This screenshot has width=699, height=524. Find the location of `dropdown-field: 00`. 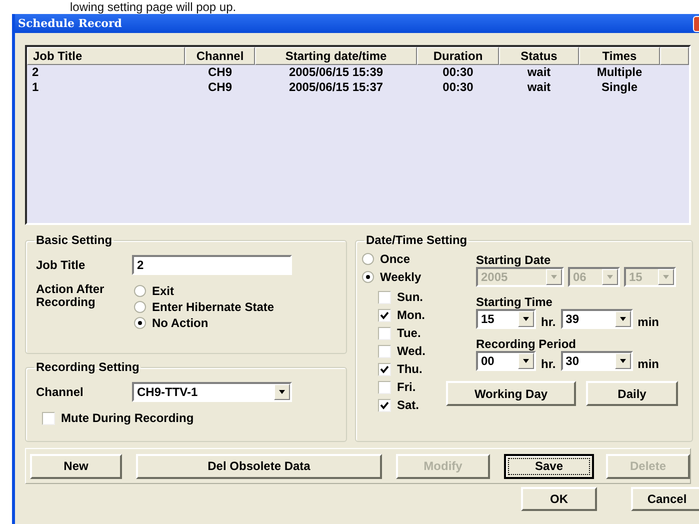

dropdown-field: 00 is located at coordinates (506, 361).